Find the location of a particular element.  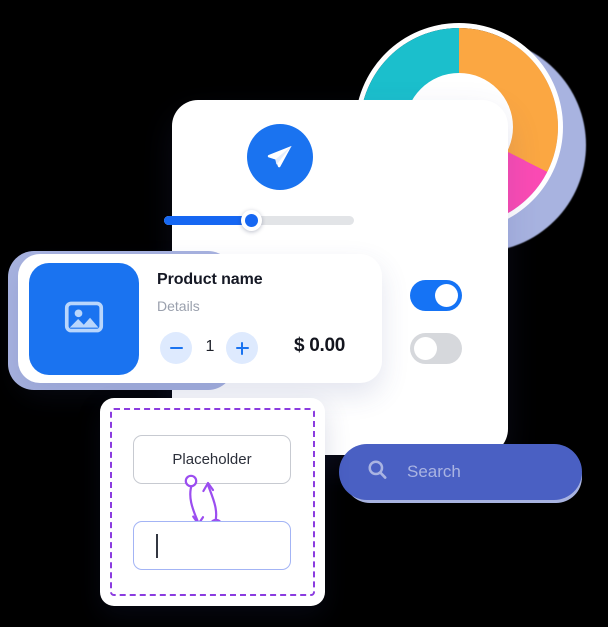

slider-thumb is located at coordinates (251, 220).